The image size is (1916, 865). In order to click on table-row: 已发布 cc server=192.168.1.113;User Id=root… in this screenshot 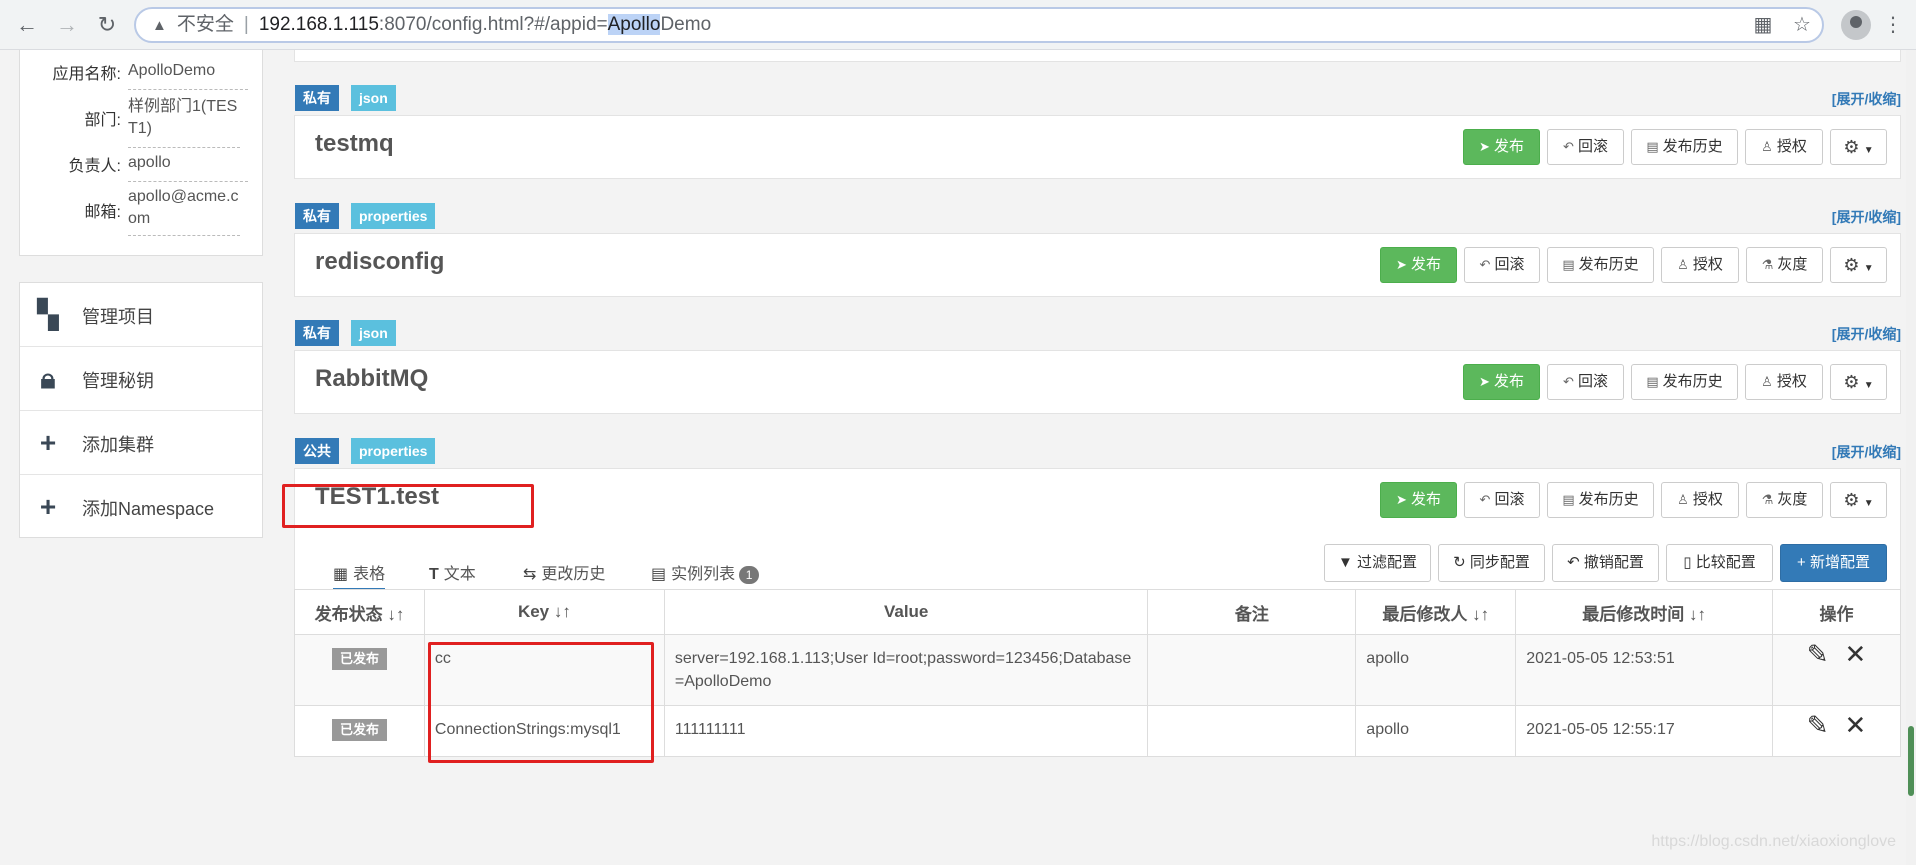, I will do `click(1097, 670)`.